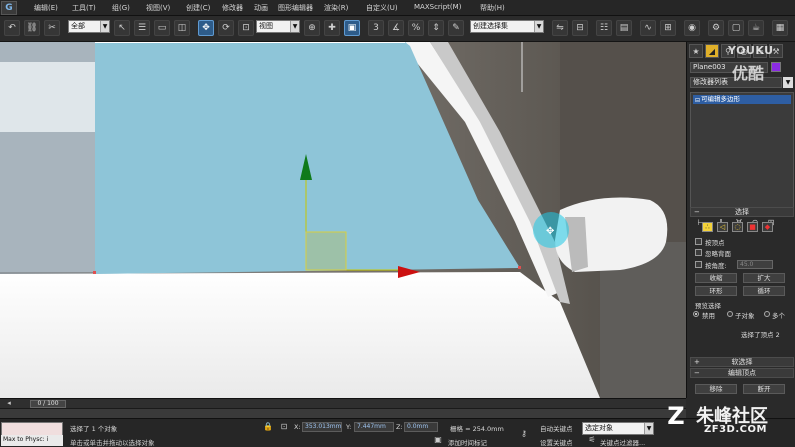 This screenshot has width=795, height=447. What do you see at coordinates (492, 8) in the screenshot?
I see `menu-help: 帮助(H)` at bounding box center [492, 8].